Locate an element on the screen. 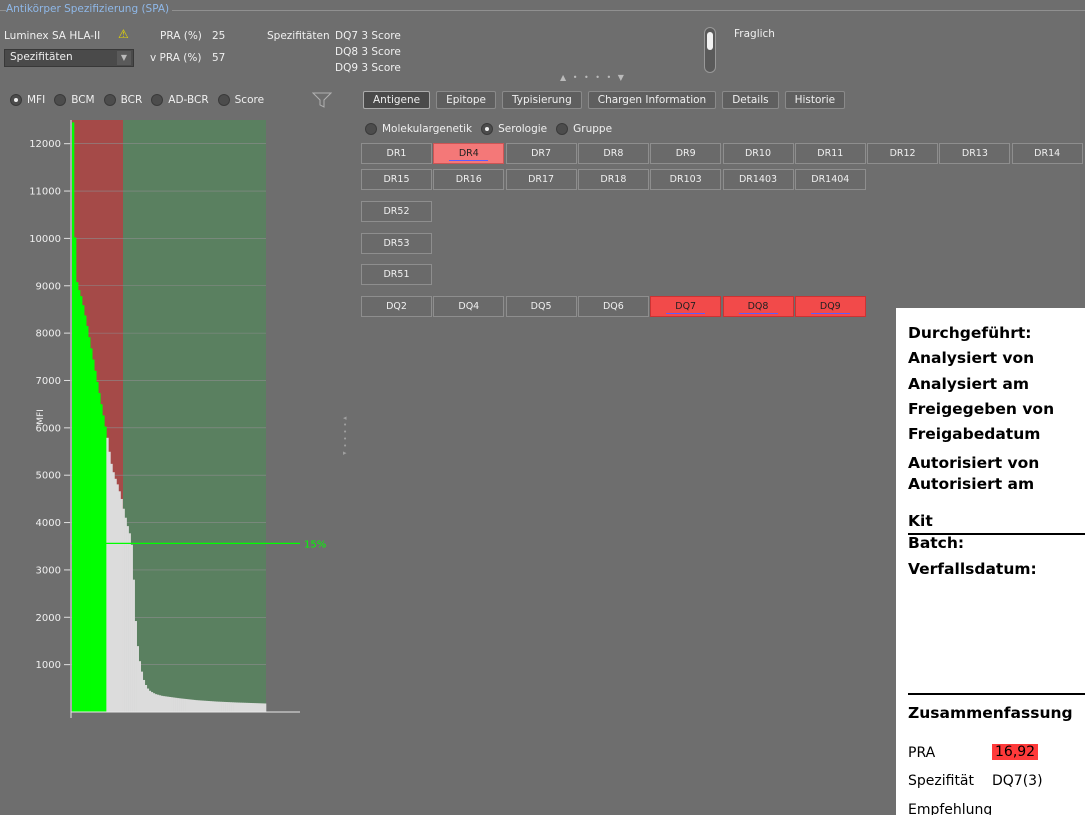 The width and height of the screenshot is (1085, 815). status-scroll is located at coordinates (710, 50).